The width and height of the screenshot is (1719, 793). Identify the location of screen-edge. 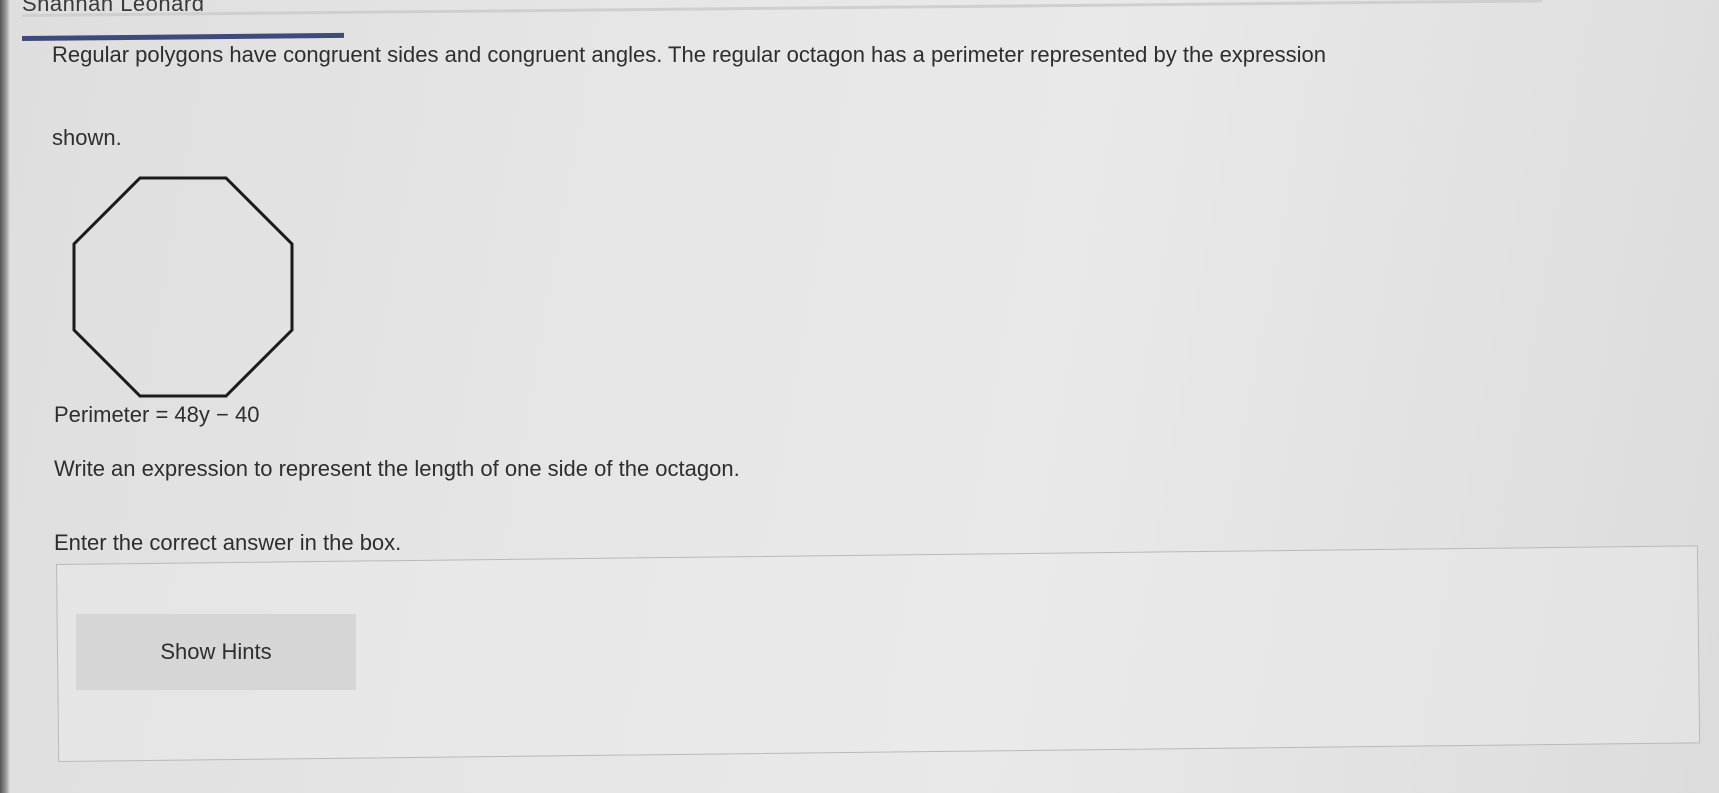
(5, 396).